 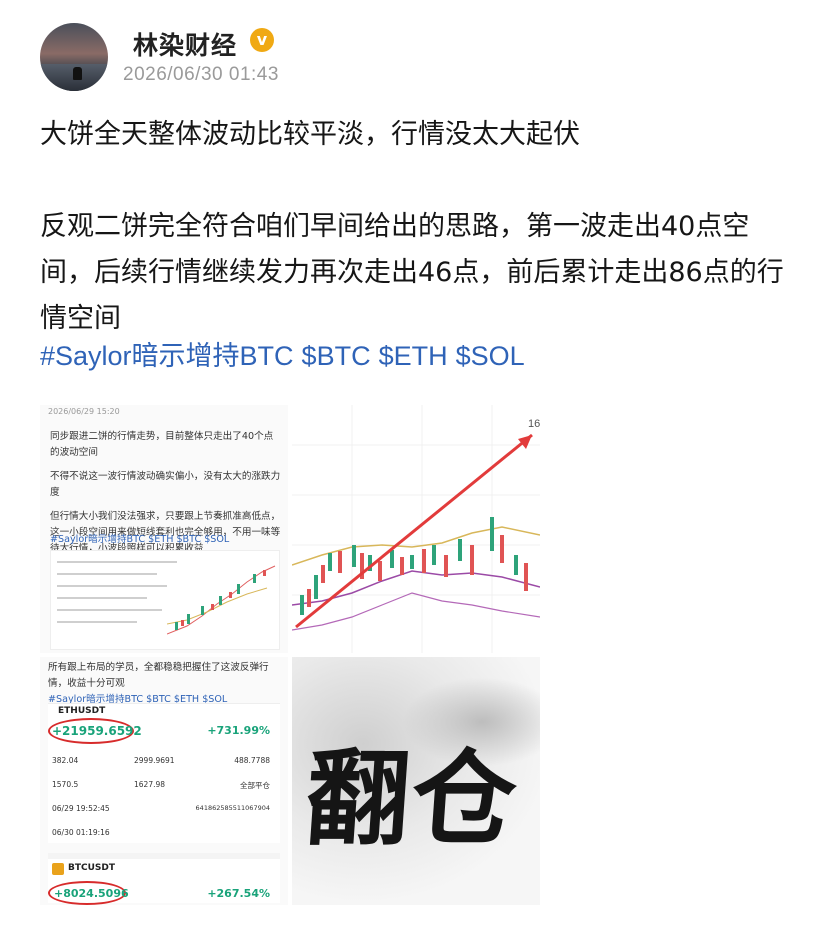 I want to click on avatar-figure, so click(x=77, y=73).